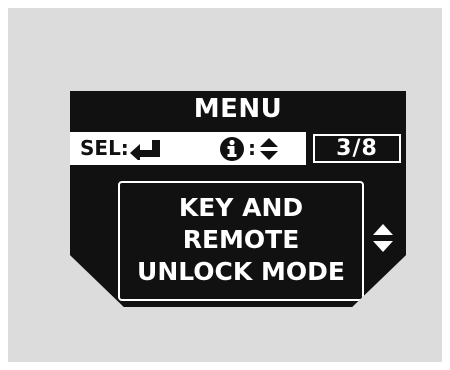 The height and width of the screenshot is (370, 450). I want to click on option-label-line: KEY AND, so click(241, 207).